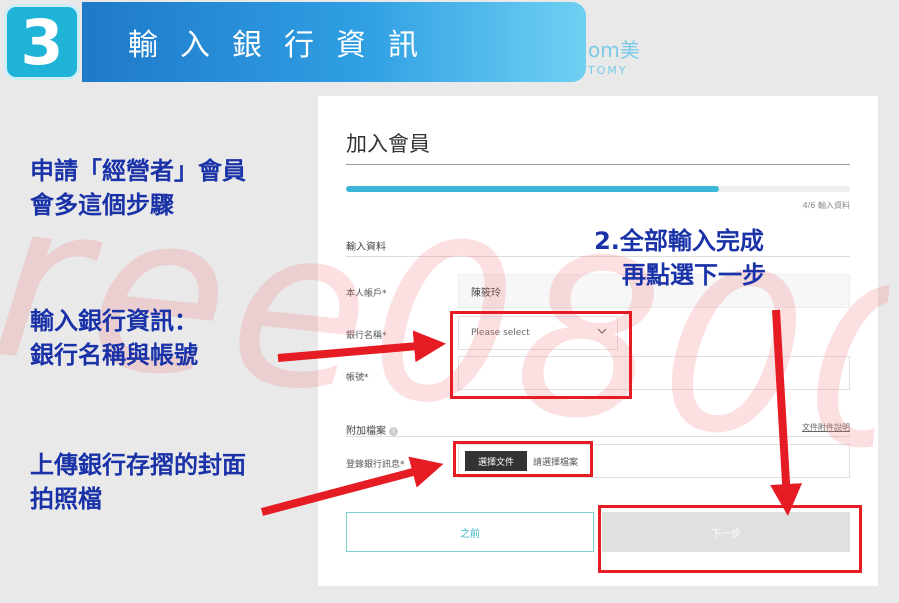  What do you see at coordinates (679, 258) in the screenshot?
I see `note-next-step: 2.全部輸入完成 再點選下一步` at bounding box center [679, 258].